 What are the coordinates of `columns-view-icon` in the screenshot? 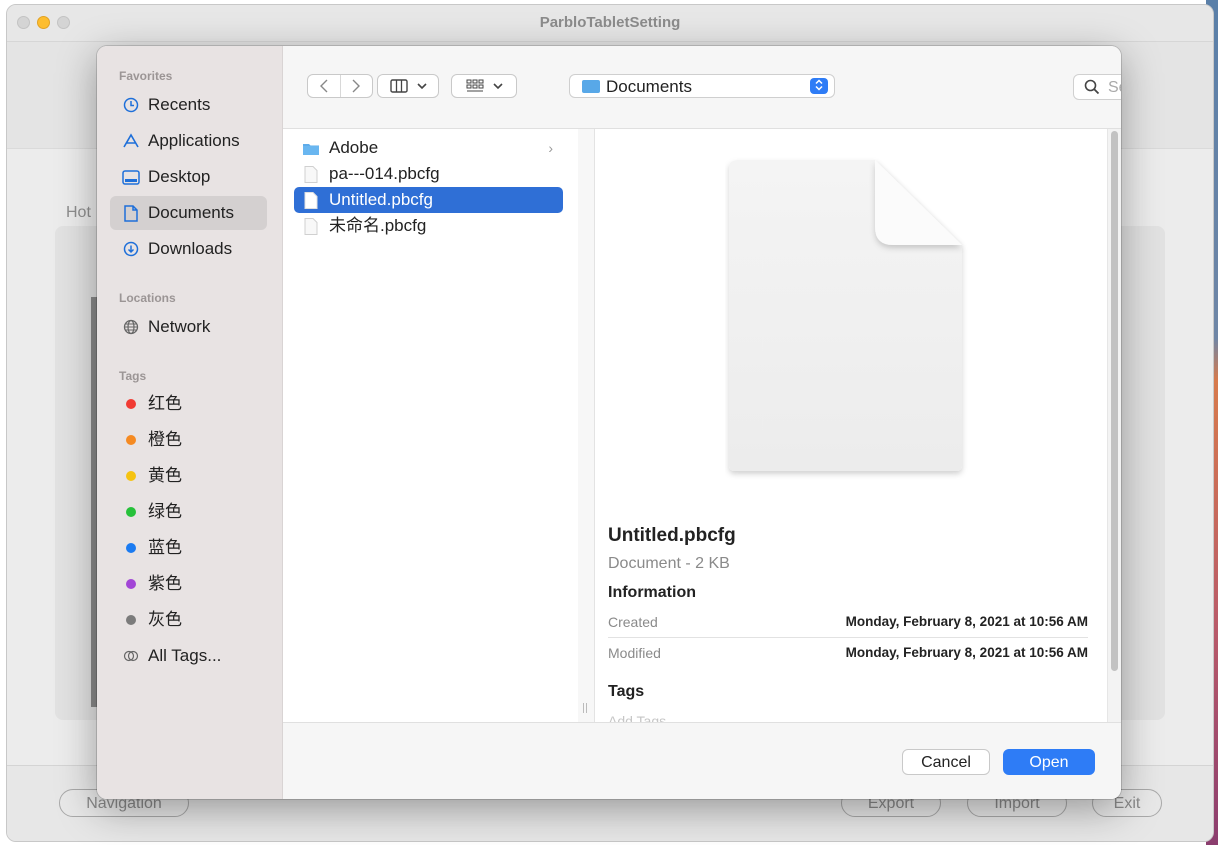 It's located at (398, 86).